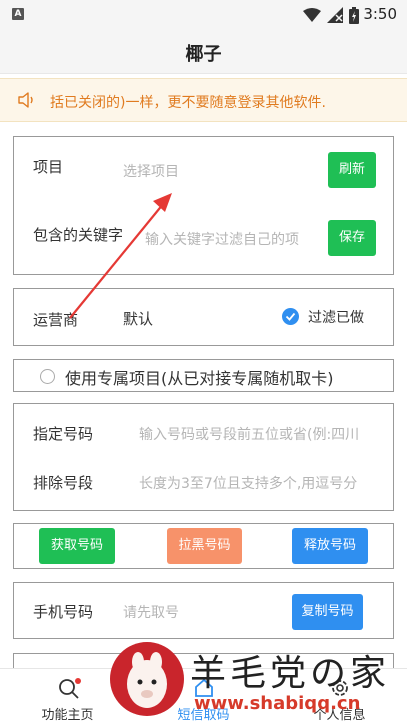  What do you see at coordinates (120, 256) in the screenshot?
I see `annotation-arrow` at bounding box center [120, 256].